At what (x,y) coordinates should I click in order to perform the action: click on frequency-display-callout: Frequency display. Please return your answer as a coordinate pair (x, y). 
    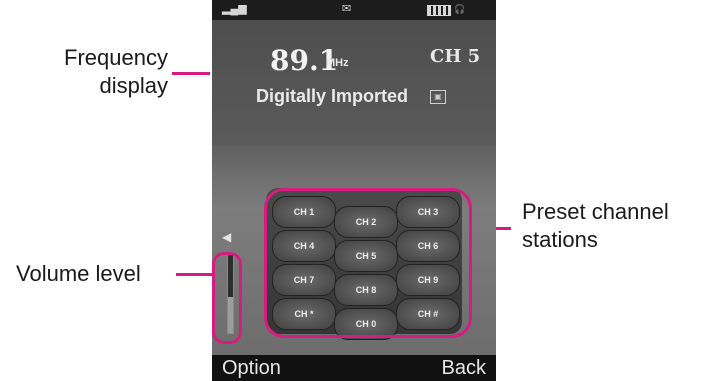
    Looking at the image, I should click on (103, 72).